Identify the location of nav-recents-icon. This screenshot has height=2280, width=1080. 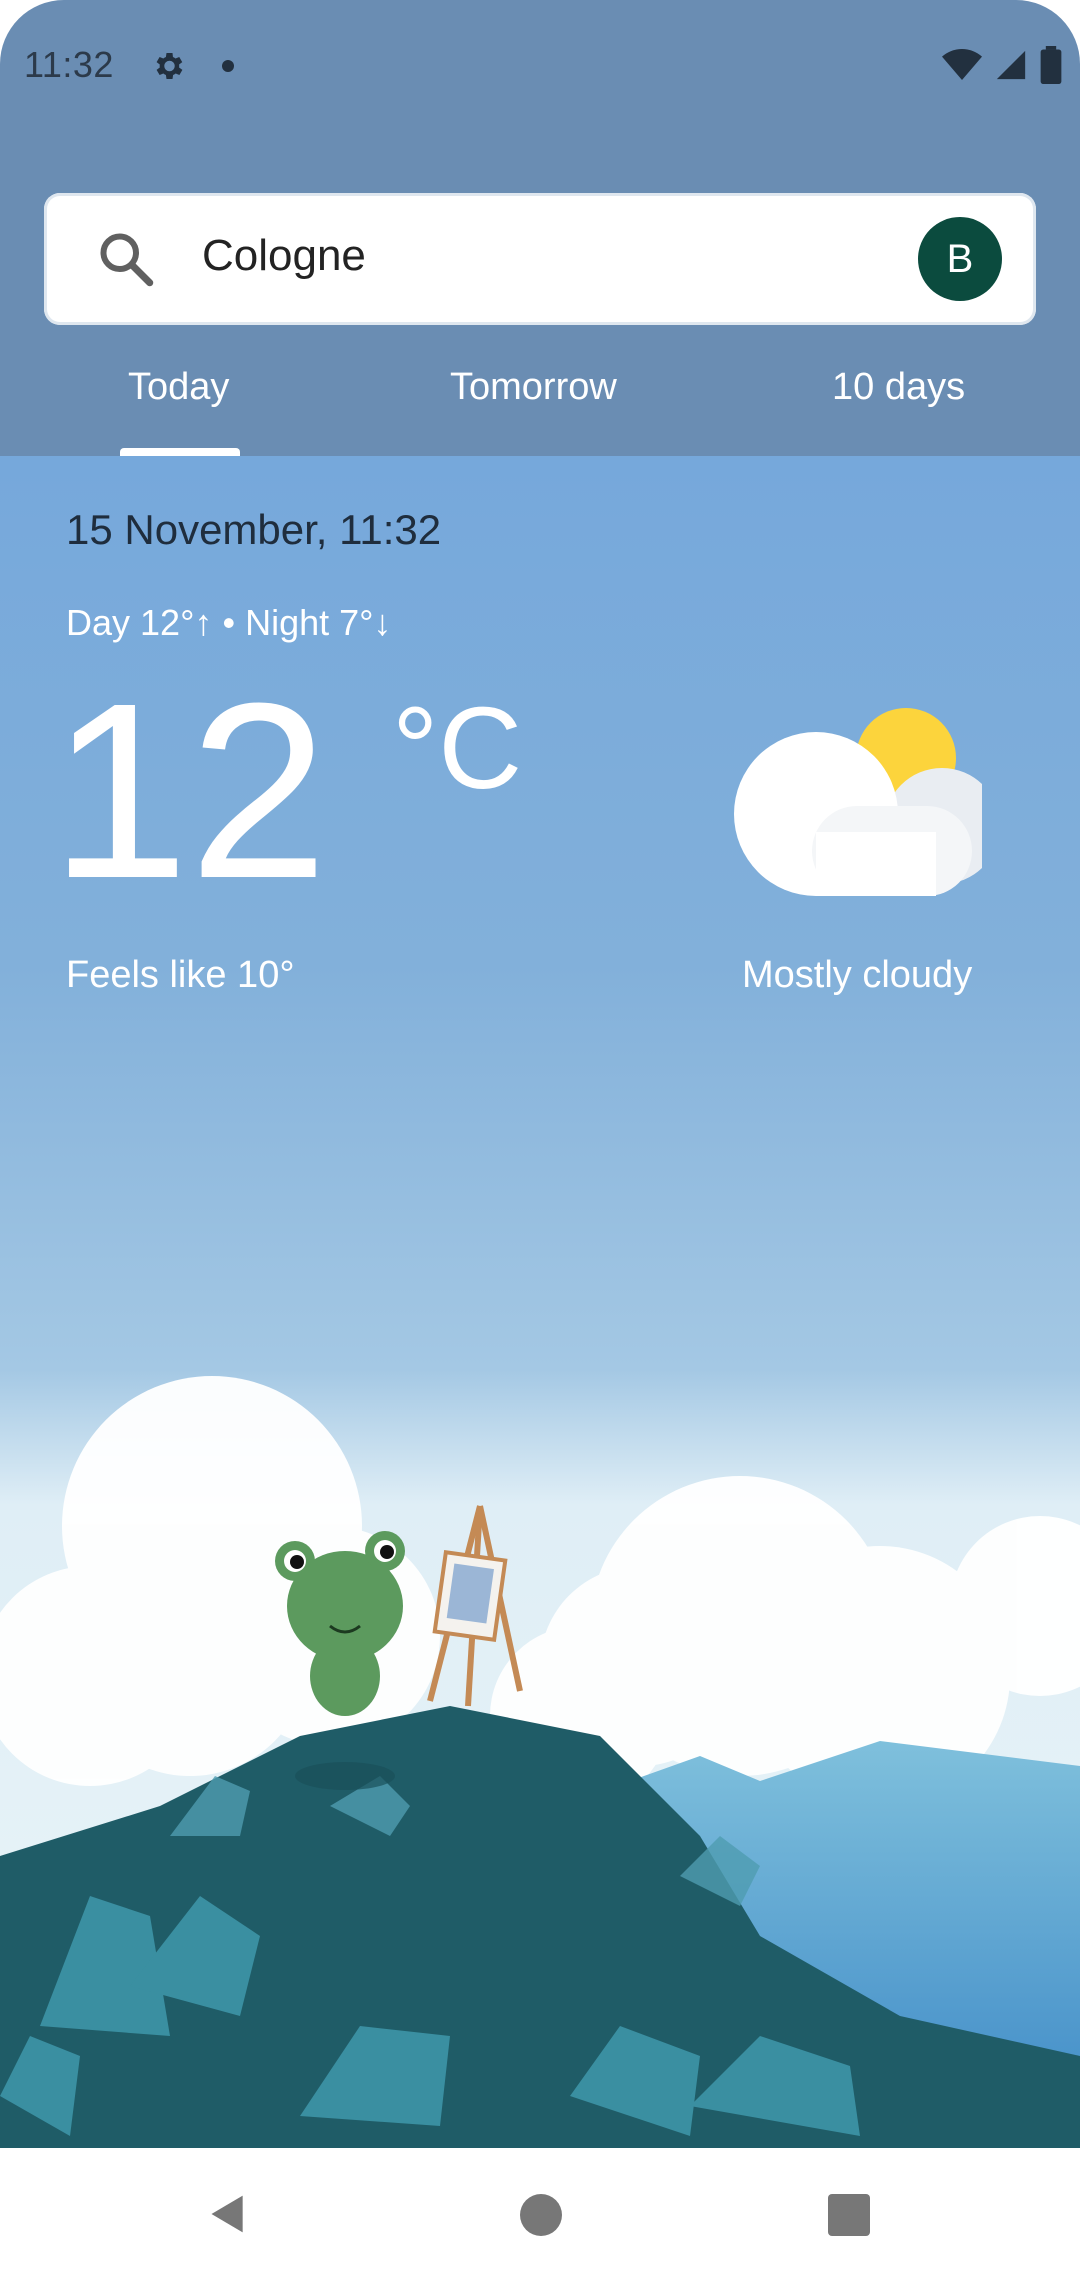
(849, 2215).